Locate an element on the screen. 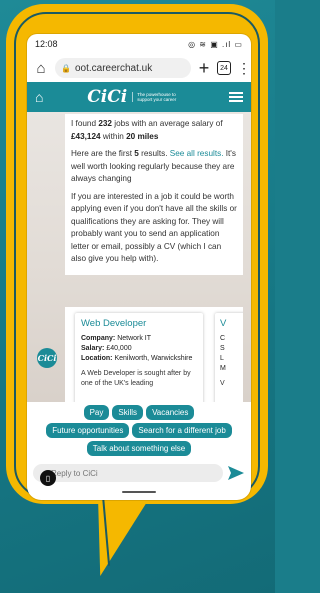 The height and width of the screenshot is (593, 320). quick-reply-vacancies: Vacancies is located at coordinates (170, 412).